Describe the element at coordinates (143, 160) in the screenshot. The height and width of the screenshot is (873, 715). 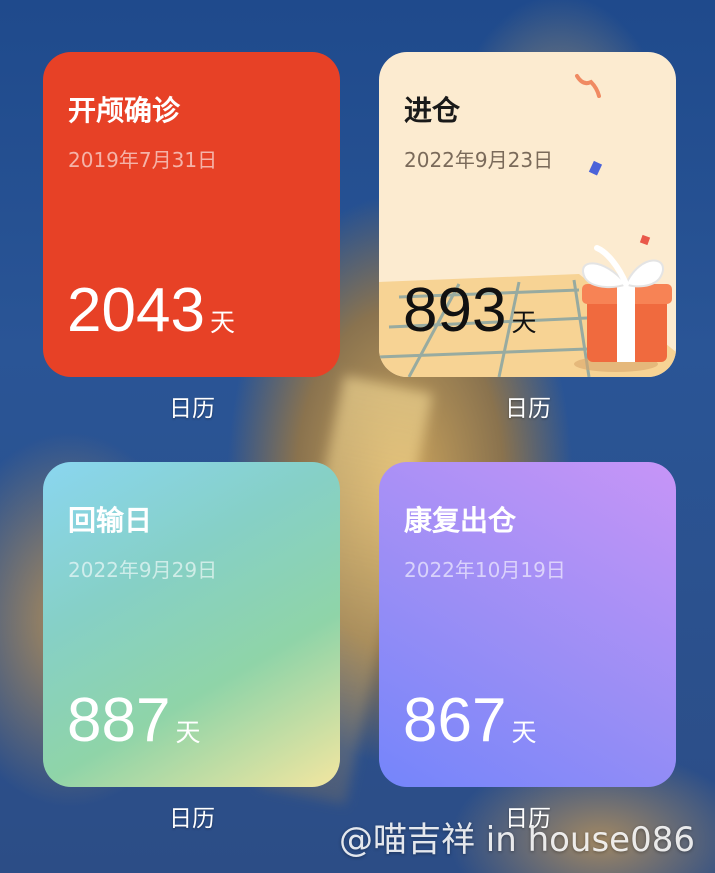
I see `widget-date: 2019年7月31日` at that location.